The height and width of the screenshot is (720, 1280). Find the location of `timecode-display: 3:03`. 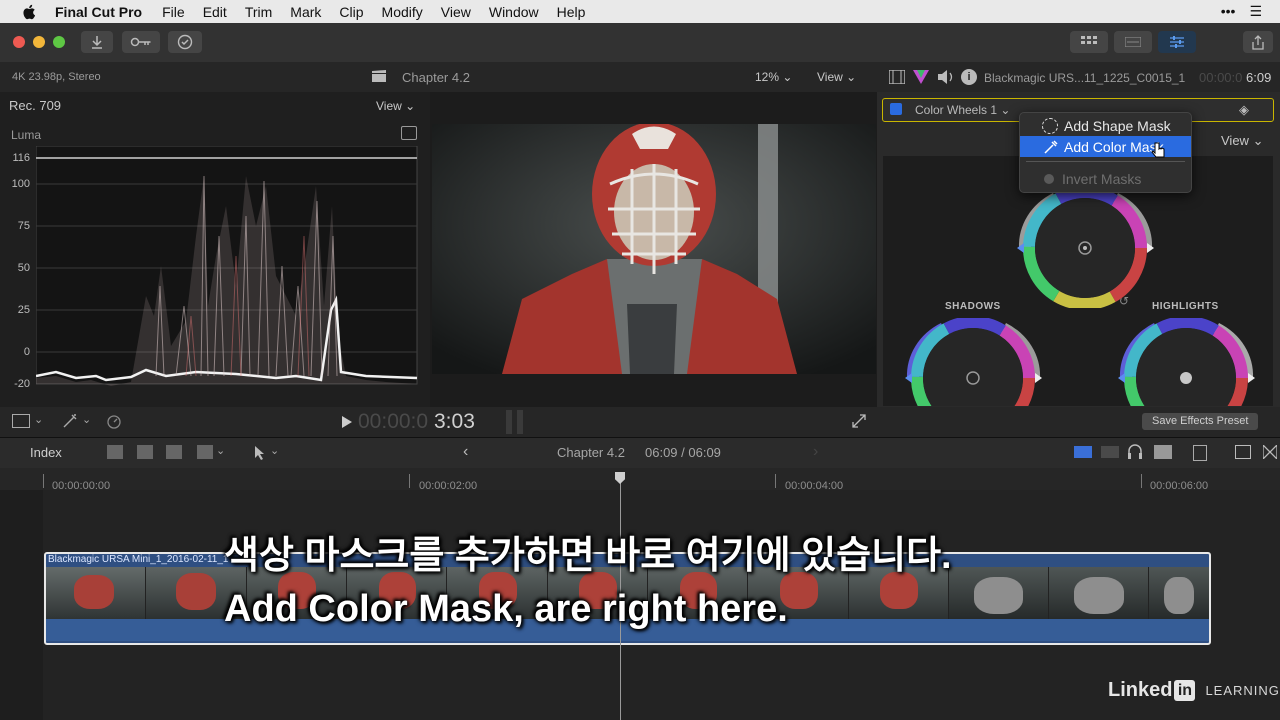

timecode-display: 3:03 is located at coordinates (454, 421).